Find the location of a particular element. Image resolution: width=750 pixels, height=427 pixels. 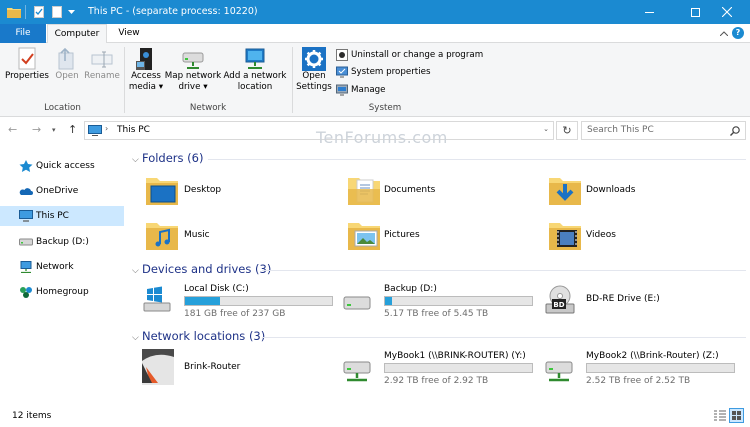

folder-downloads: Downloads is located at coordinates (591, 192).